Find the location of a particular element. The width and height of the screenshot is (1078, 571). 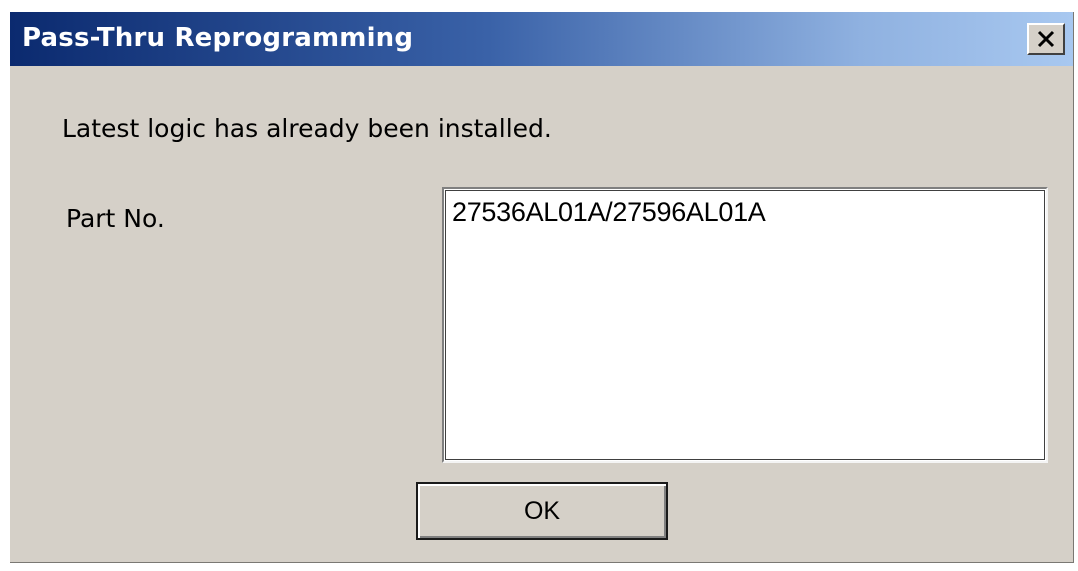

ok-button: OK is located at coordinates (542, 511).